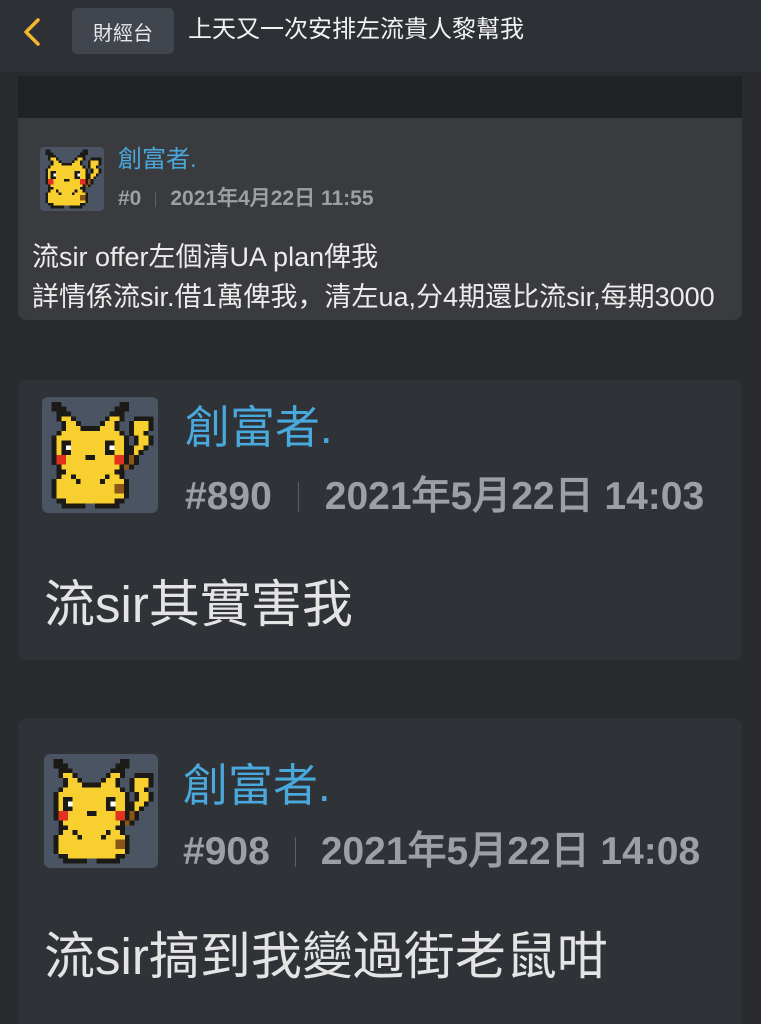 This screenshot has height=1024, width=761. I want to click on quote-header-band, so click(380, 97).